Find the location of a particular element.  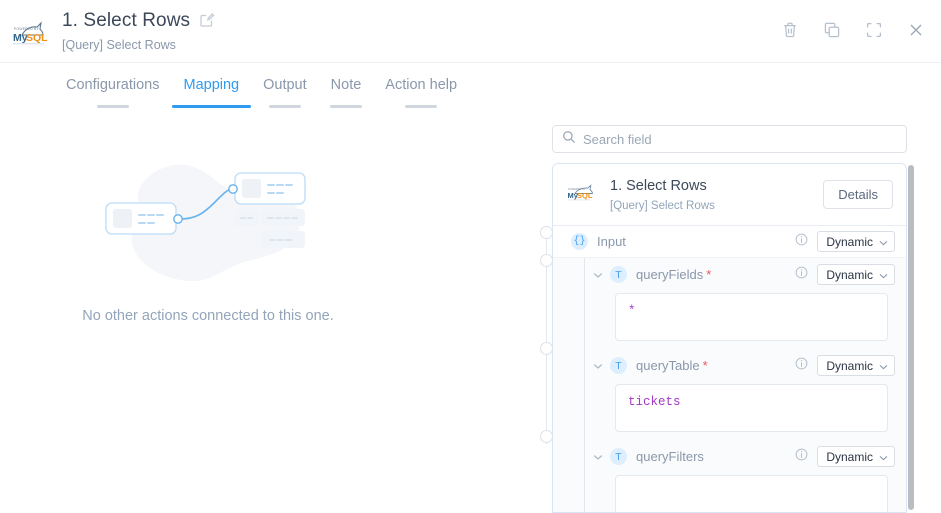

tab-label: Note is located at coordinates (346, 85).